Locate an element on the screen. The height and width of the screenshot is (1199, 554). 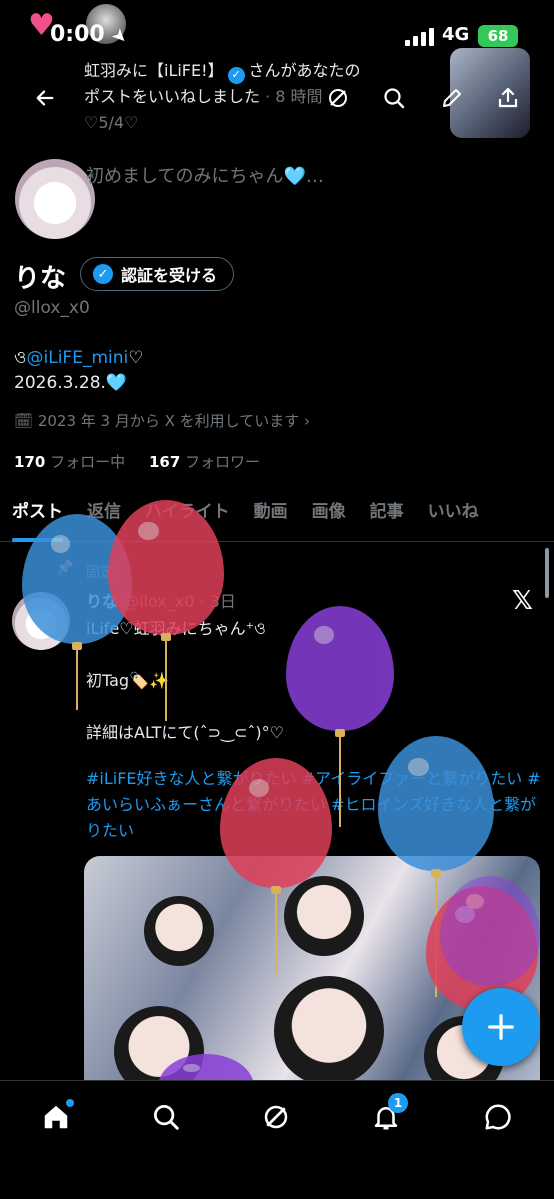
get-verified-button: ✓ 認証を受ける is located at coordinates (157, 274).